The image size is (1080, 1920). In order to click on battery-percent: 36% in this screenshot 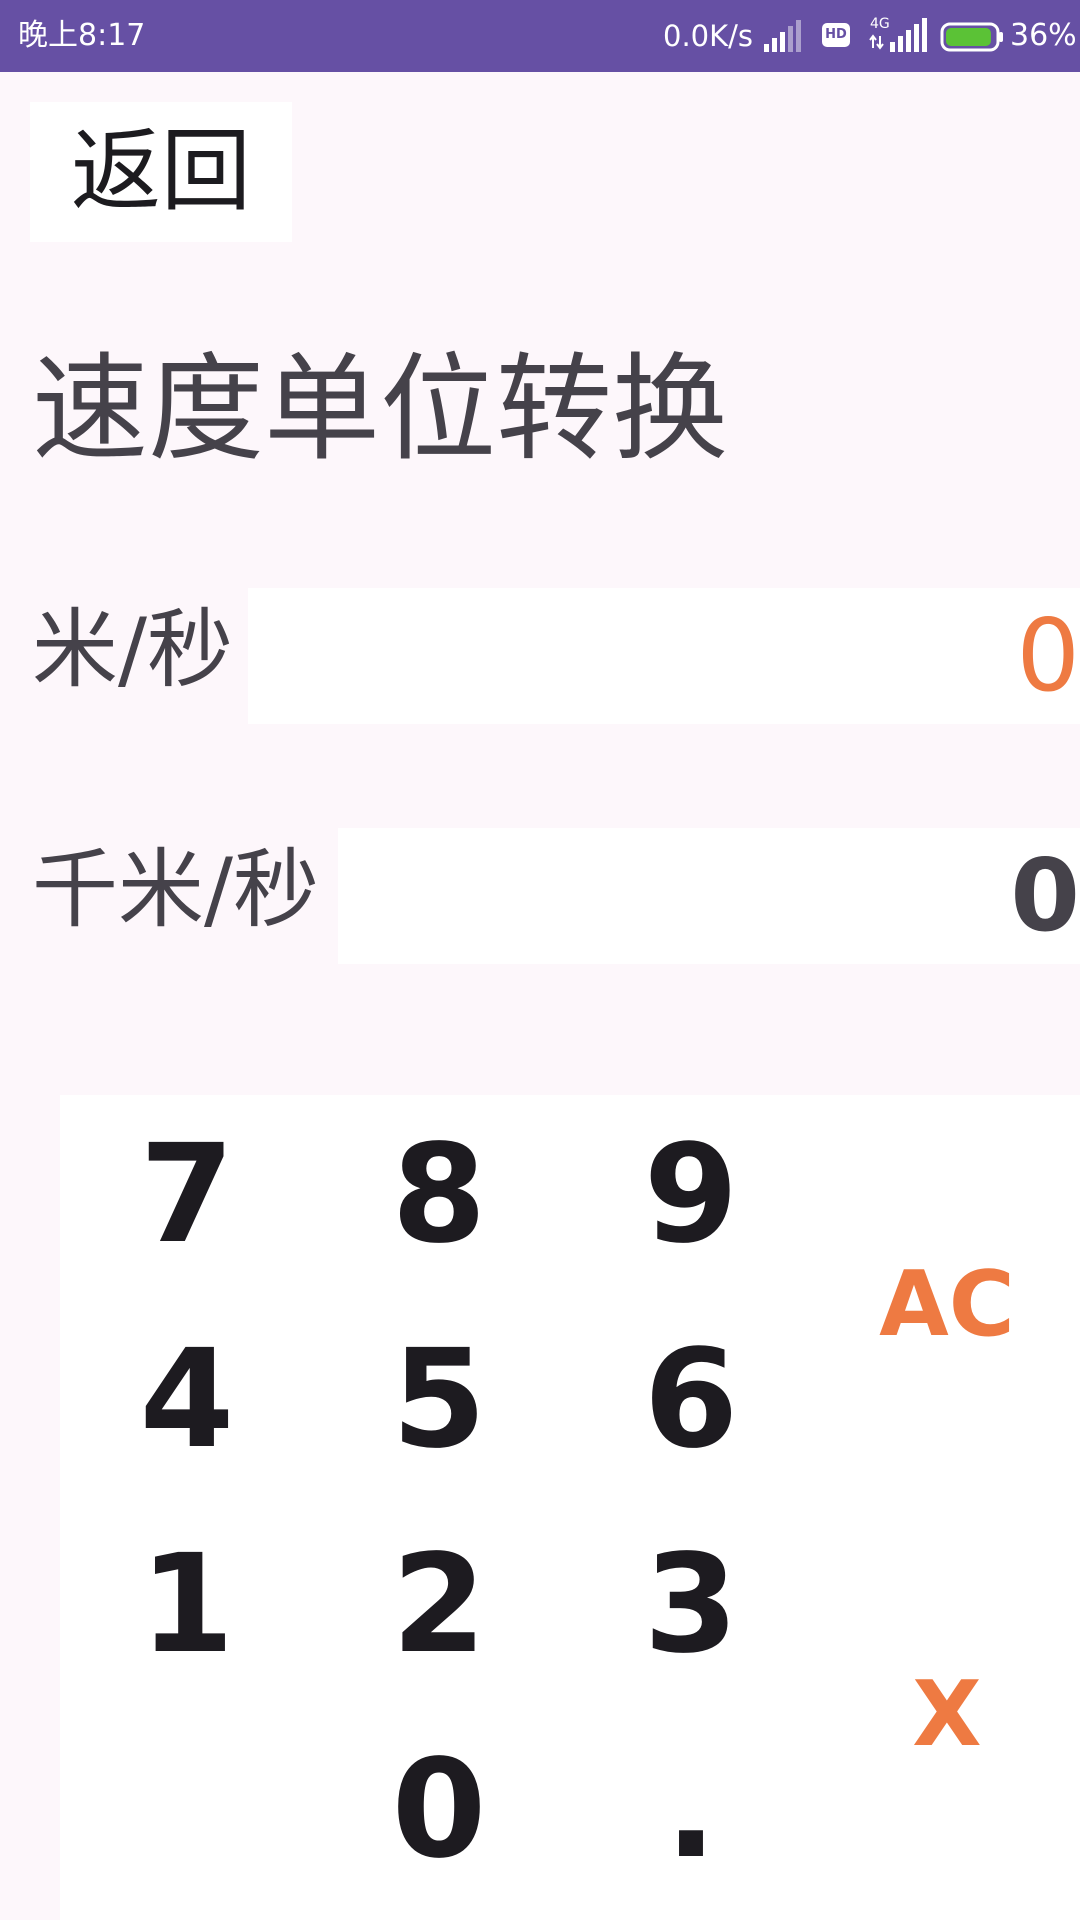, I will do `click(1043, 35)`.